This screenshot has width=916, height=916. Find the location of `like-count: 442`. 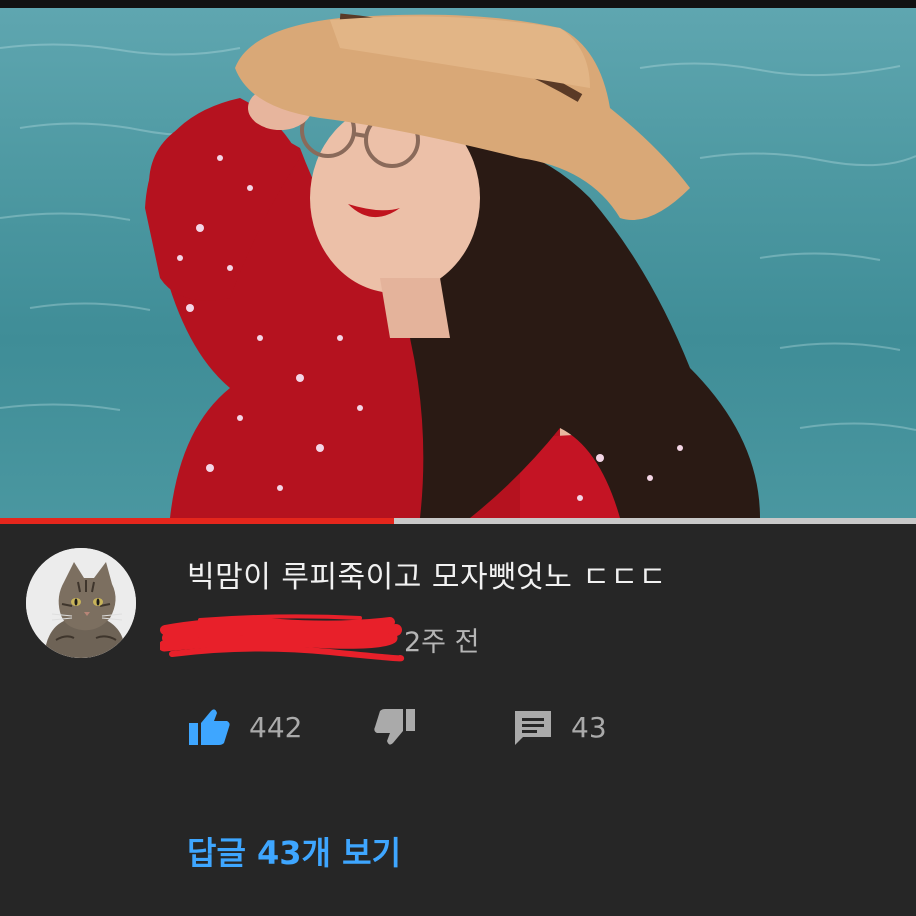

like-count: 442 is located at coordinates (276, 727).